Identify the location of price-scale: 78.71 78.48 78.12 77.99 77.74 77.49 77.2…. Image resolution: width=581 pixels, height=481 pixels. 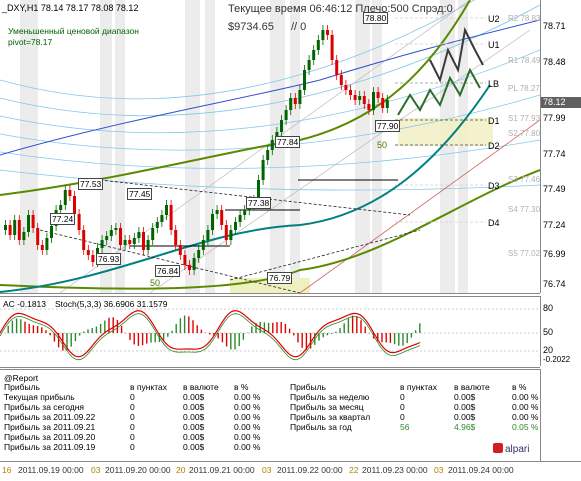
(560, 146).